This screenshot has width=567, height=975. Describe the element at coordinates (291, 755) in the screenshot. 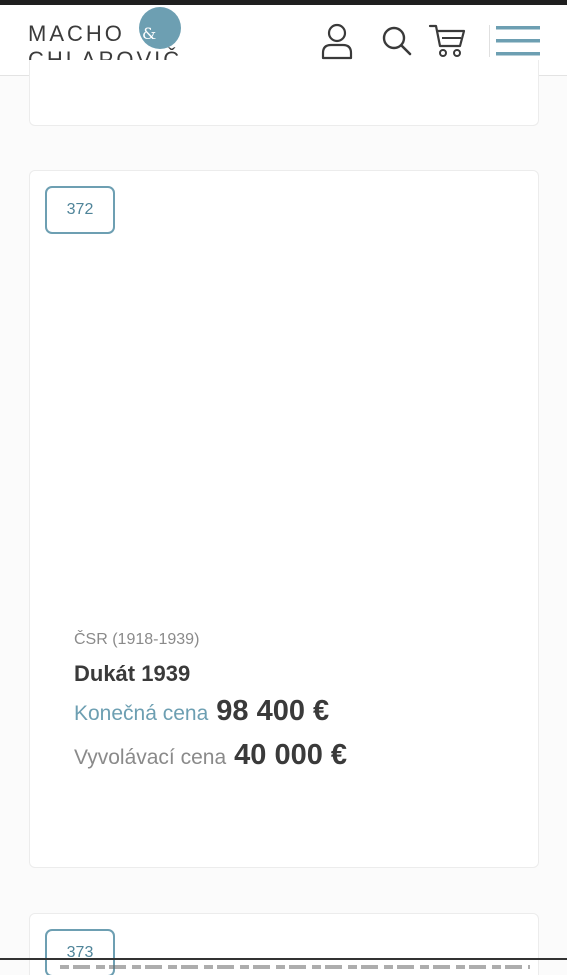

I see `start-price-value: 40 000 €` at that location.